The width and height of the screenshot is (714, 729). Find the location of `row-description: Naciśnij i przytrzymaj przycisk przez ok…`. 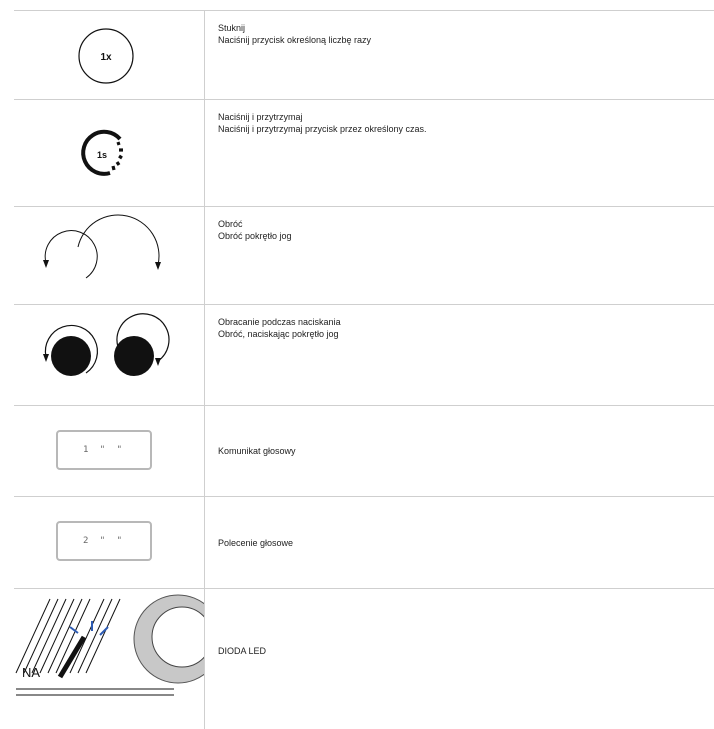

row-description: Naciśnij i przytrzymaj przycisk przez ok… is located at coordinates (322, 129).